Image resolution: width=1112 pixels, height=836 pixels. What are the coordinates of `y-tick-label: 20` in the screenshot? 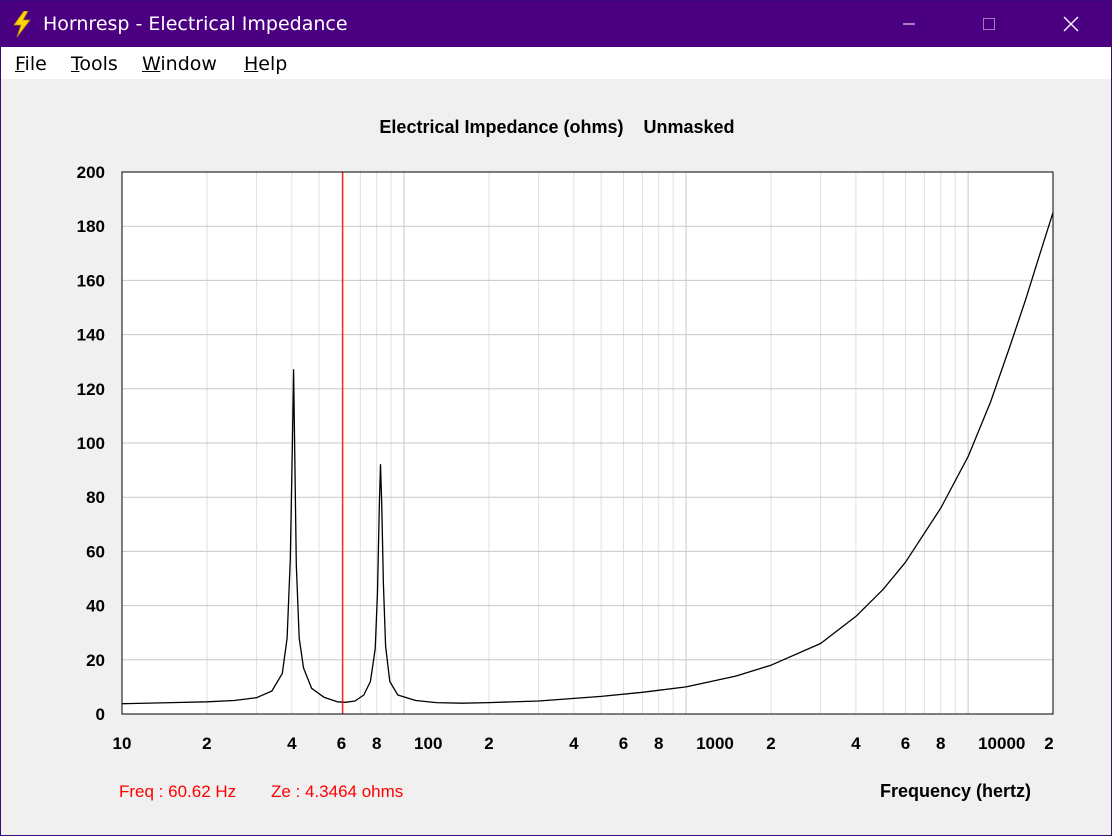 It's located at (95, 660).